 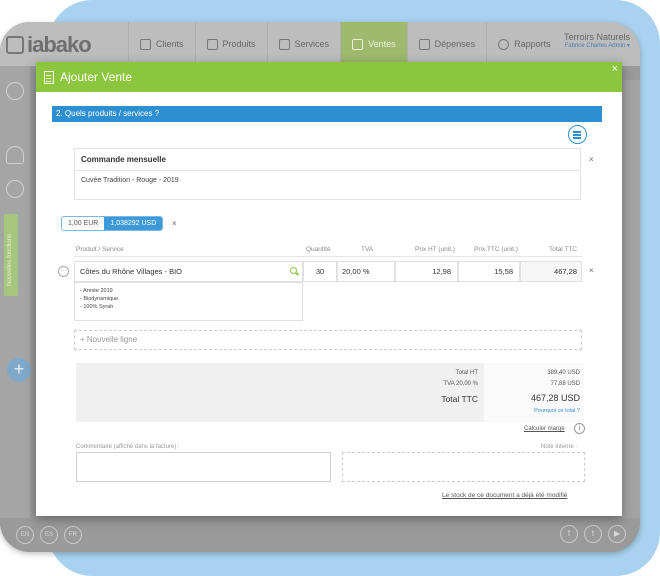 I want to click on lang-es: ES, so click(x=49, y=535).